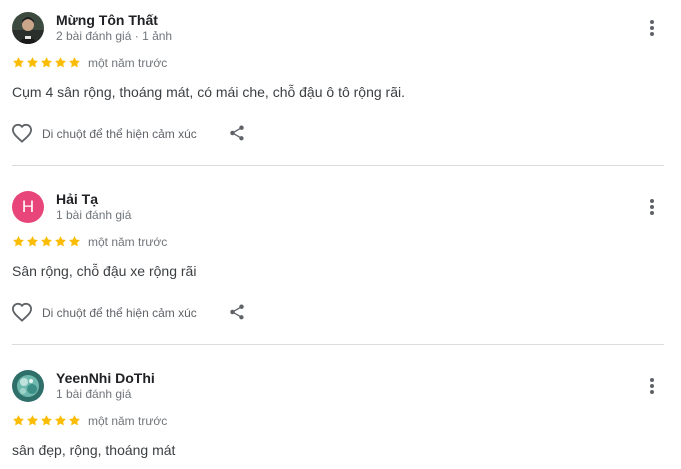 The height and width of the screenshot is (469, 681). I want to click on reviewer-name: Hải Tạ, so click(77, 199).